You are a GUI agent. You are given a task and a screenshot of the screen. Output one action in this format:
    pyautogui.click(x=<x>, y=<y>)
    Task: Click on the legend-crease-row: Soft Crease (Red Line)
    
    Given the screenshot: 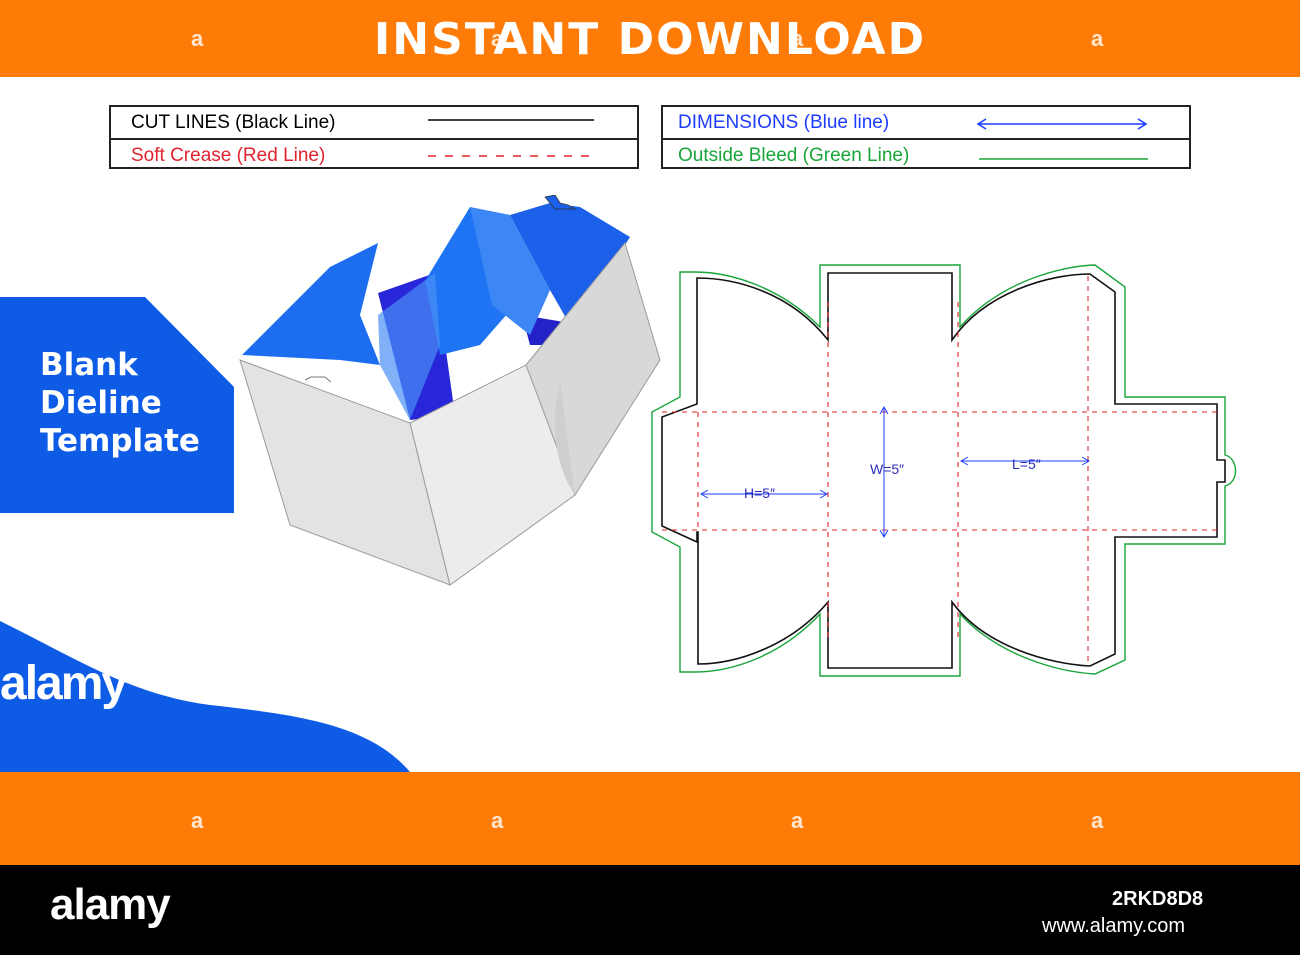 What is the action you would take?
    pyautogui.click(x=374, y=154)
    